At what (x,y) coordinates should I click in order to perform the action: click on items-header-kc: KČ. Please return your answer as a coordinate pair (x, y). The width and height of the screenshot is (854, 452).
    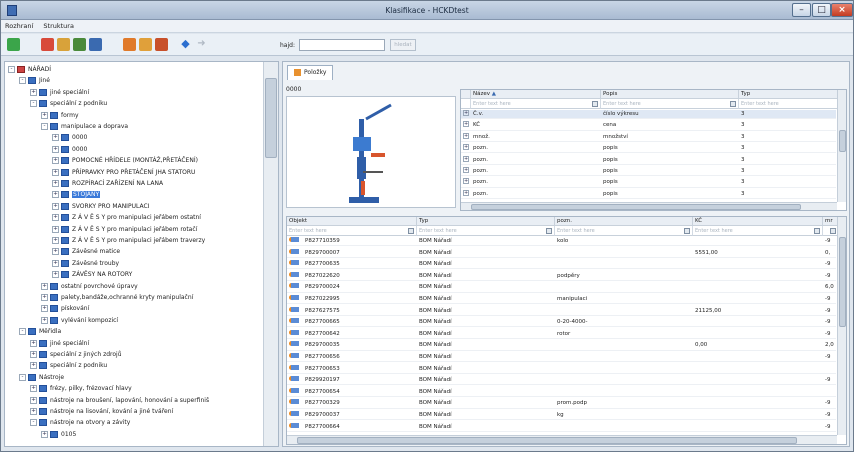
    Looking at the image, I should click on (758, 221).